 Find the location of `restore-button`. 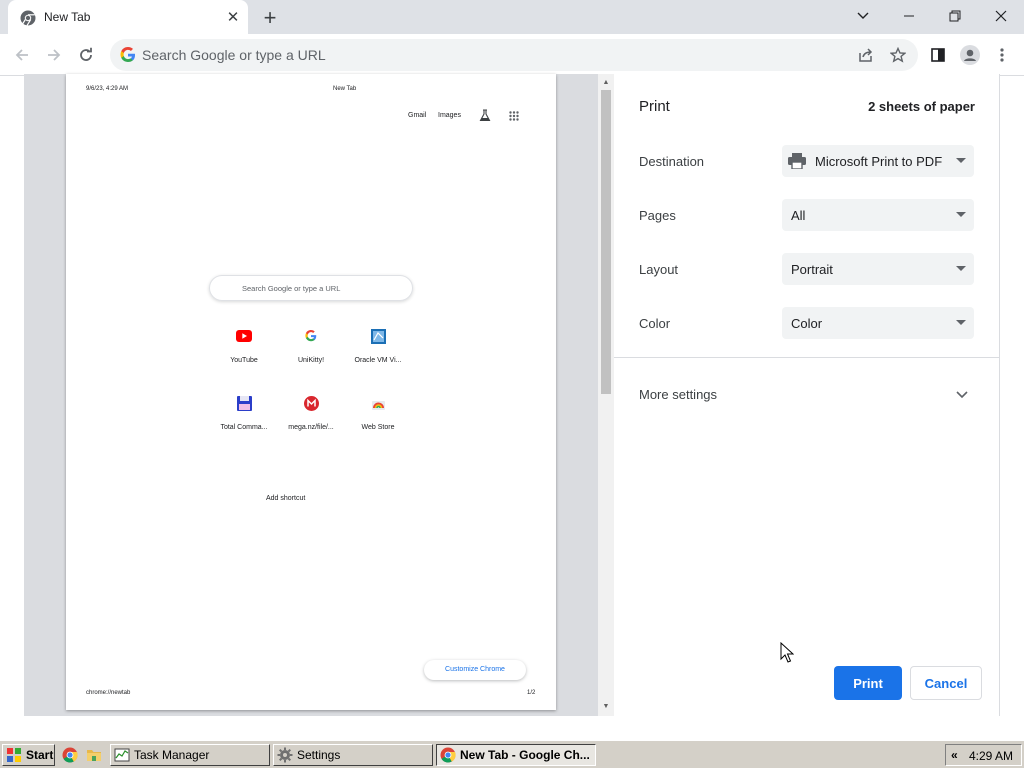

restore-button is located at coordinates (955, 16).